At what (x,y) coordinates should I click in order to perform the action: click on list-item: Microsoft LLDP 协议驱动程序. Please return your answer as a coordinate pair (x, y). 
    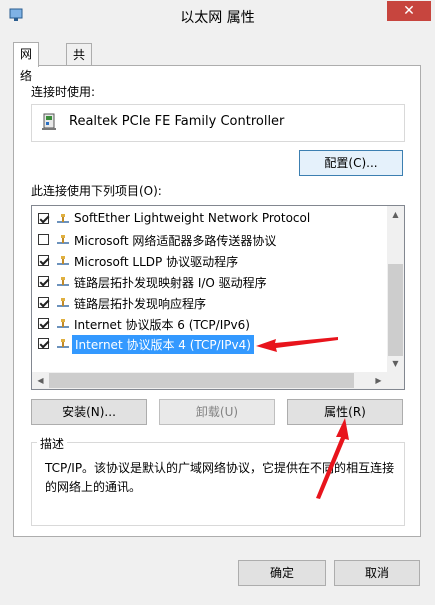
    Looking at the image, I should click on (208, 261).